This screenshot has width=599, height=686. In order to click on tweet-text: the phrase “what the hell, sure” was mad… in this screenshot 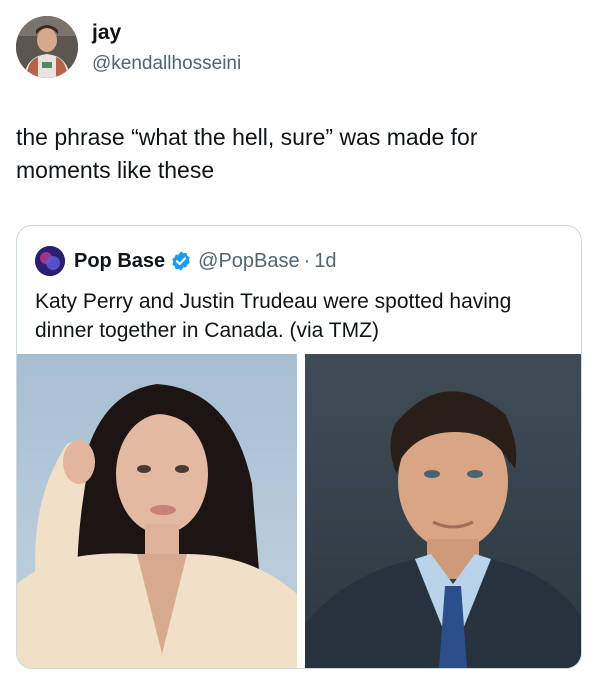, I will do `click(247, 153)`.